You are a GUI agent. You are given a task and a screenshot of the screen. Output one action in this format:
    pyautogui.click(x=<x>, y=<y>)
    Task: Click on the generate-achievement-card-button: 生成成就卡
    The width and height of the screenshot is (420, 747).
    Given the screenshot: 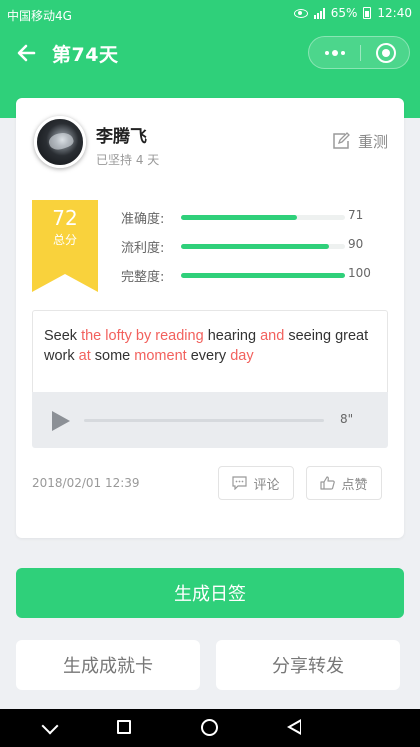 What is the action you would take?
    pyautogui.click(x=108, y=665)
    